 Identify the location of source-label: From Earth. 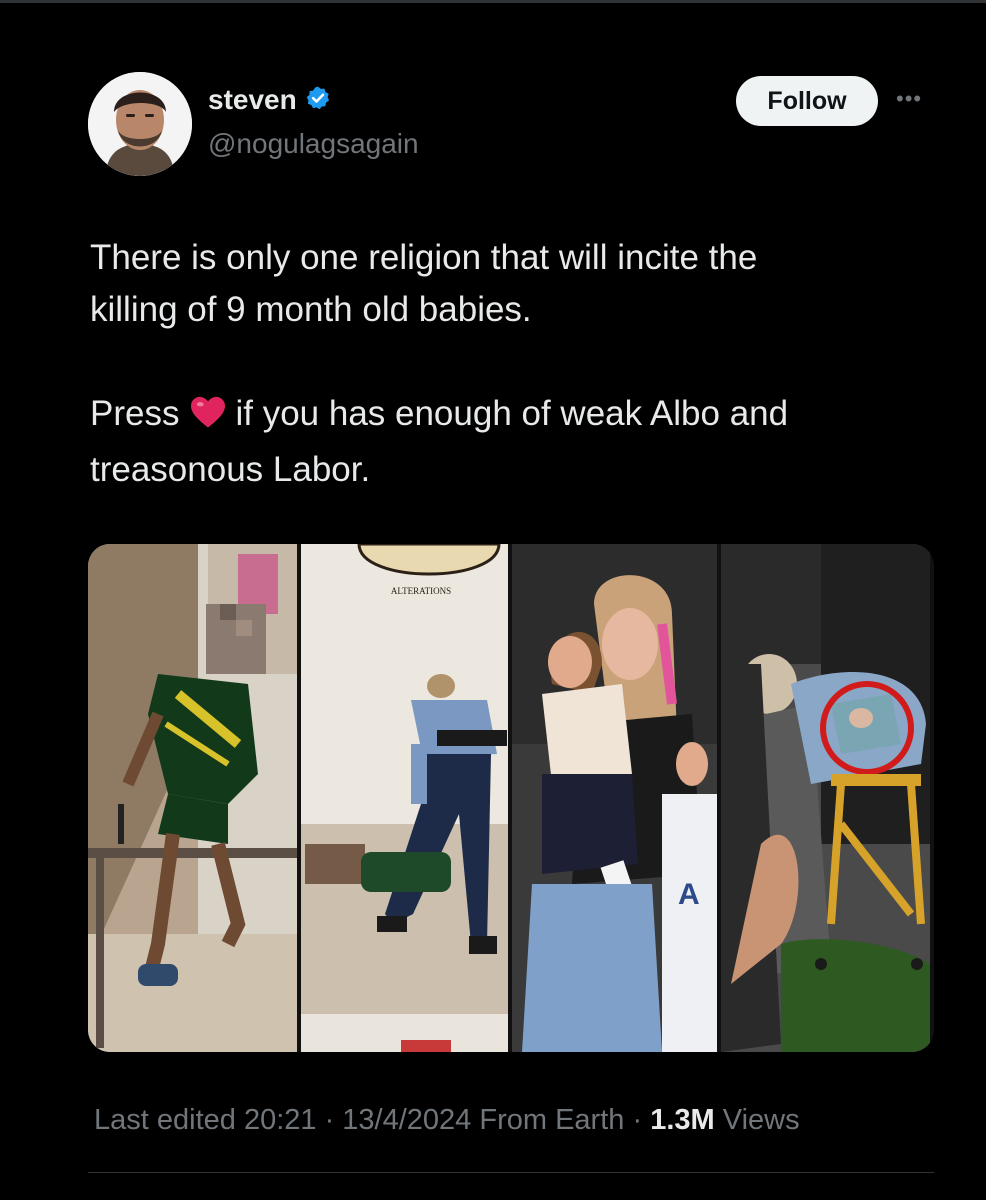
(552, 1120).